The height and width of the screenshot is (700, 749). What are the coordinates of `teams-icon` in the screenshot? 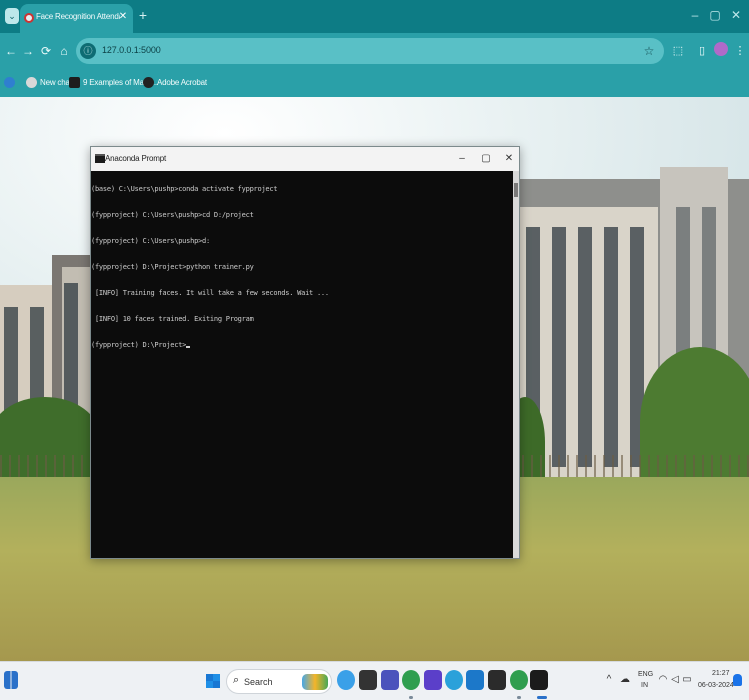 It's located at (390, 680).